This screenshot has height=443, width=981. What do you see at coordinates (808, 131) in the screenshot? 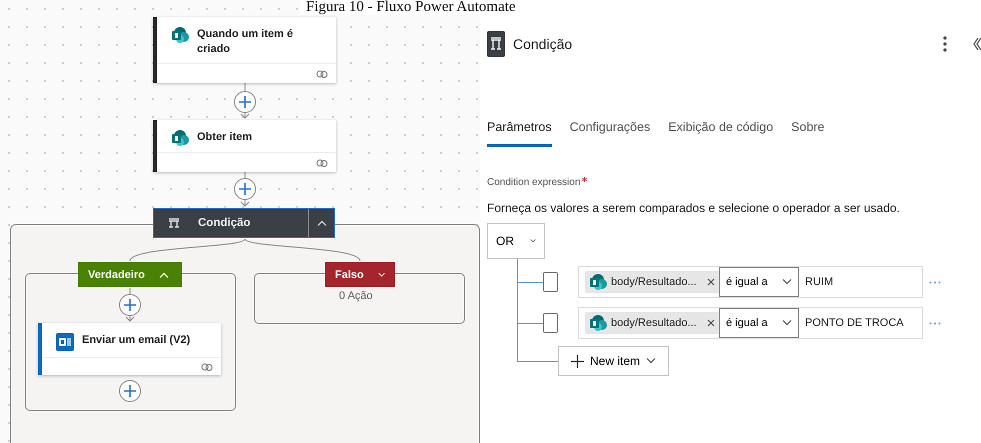
I see `tab: Sobre` at bounding box center [808, 131].